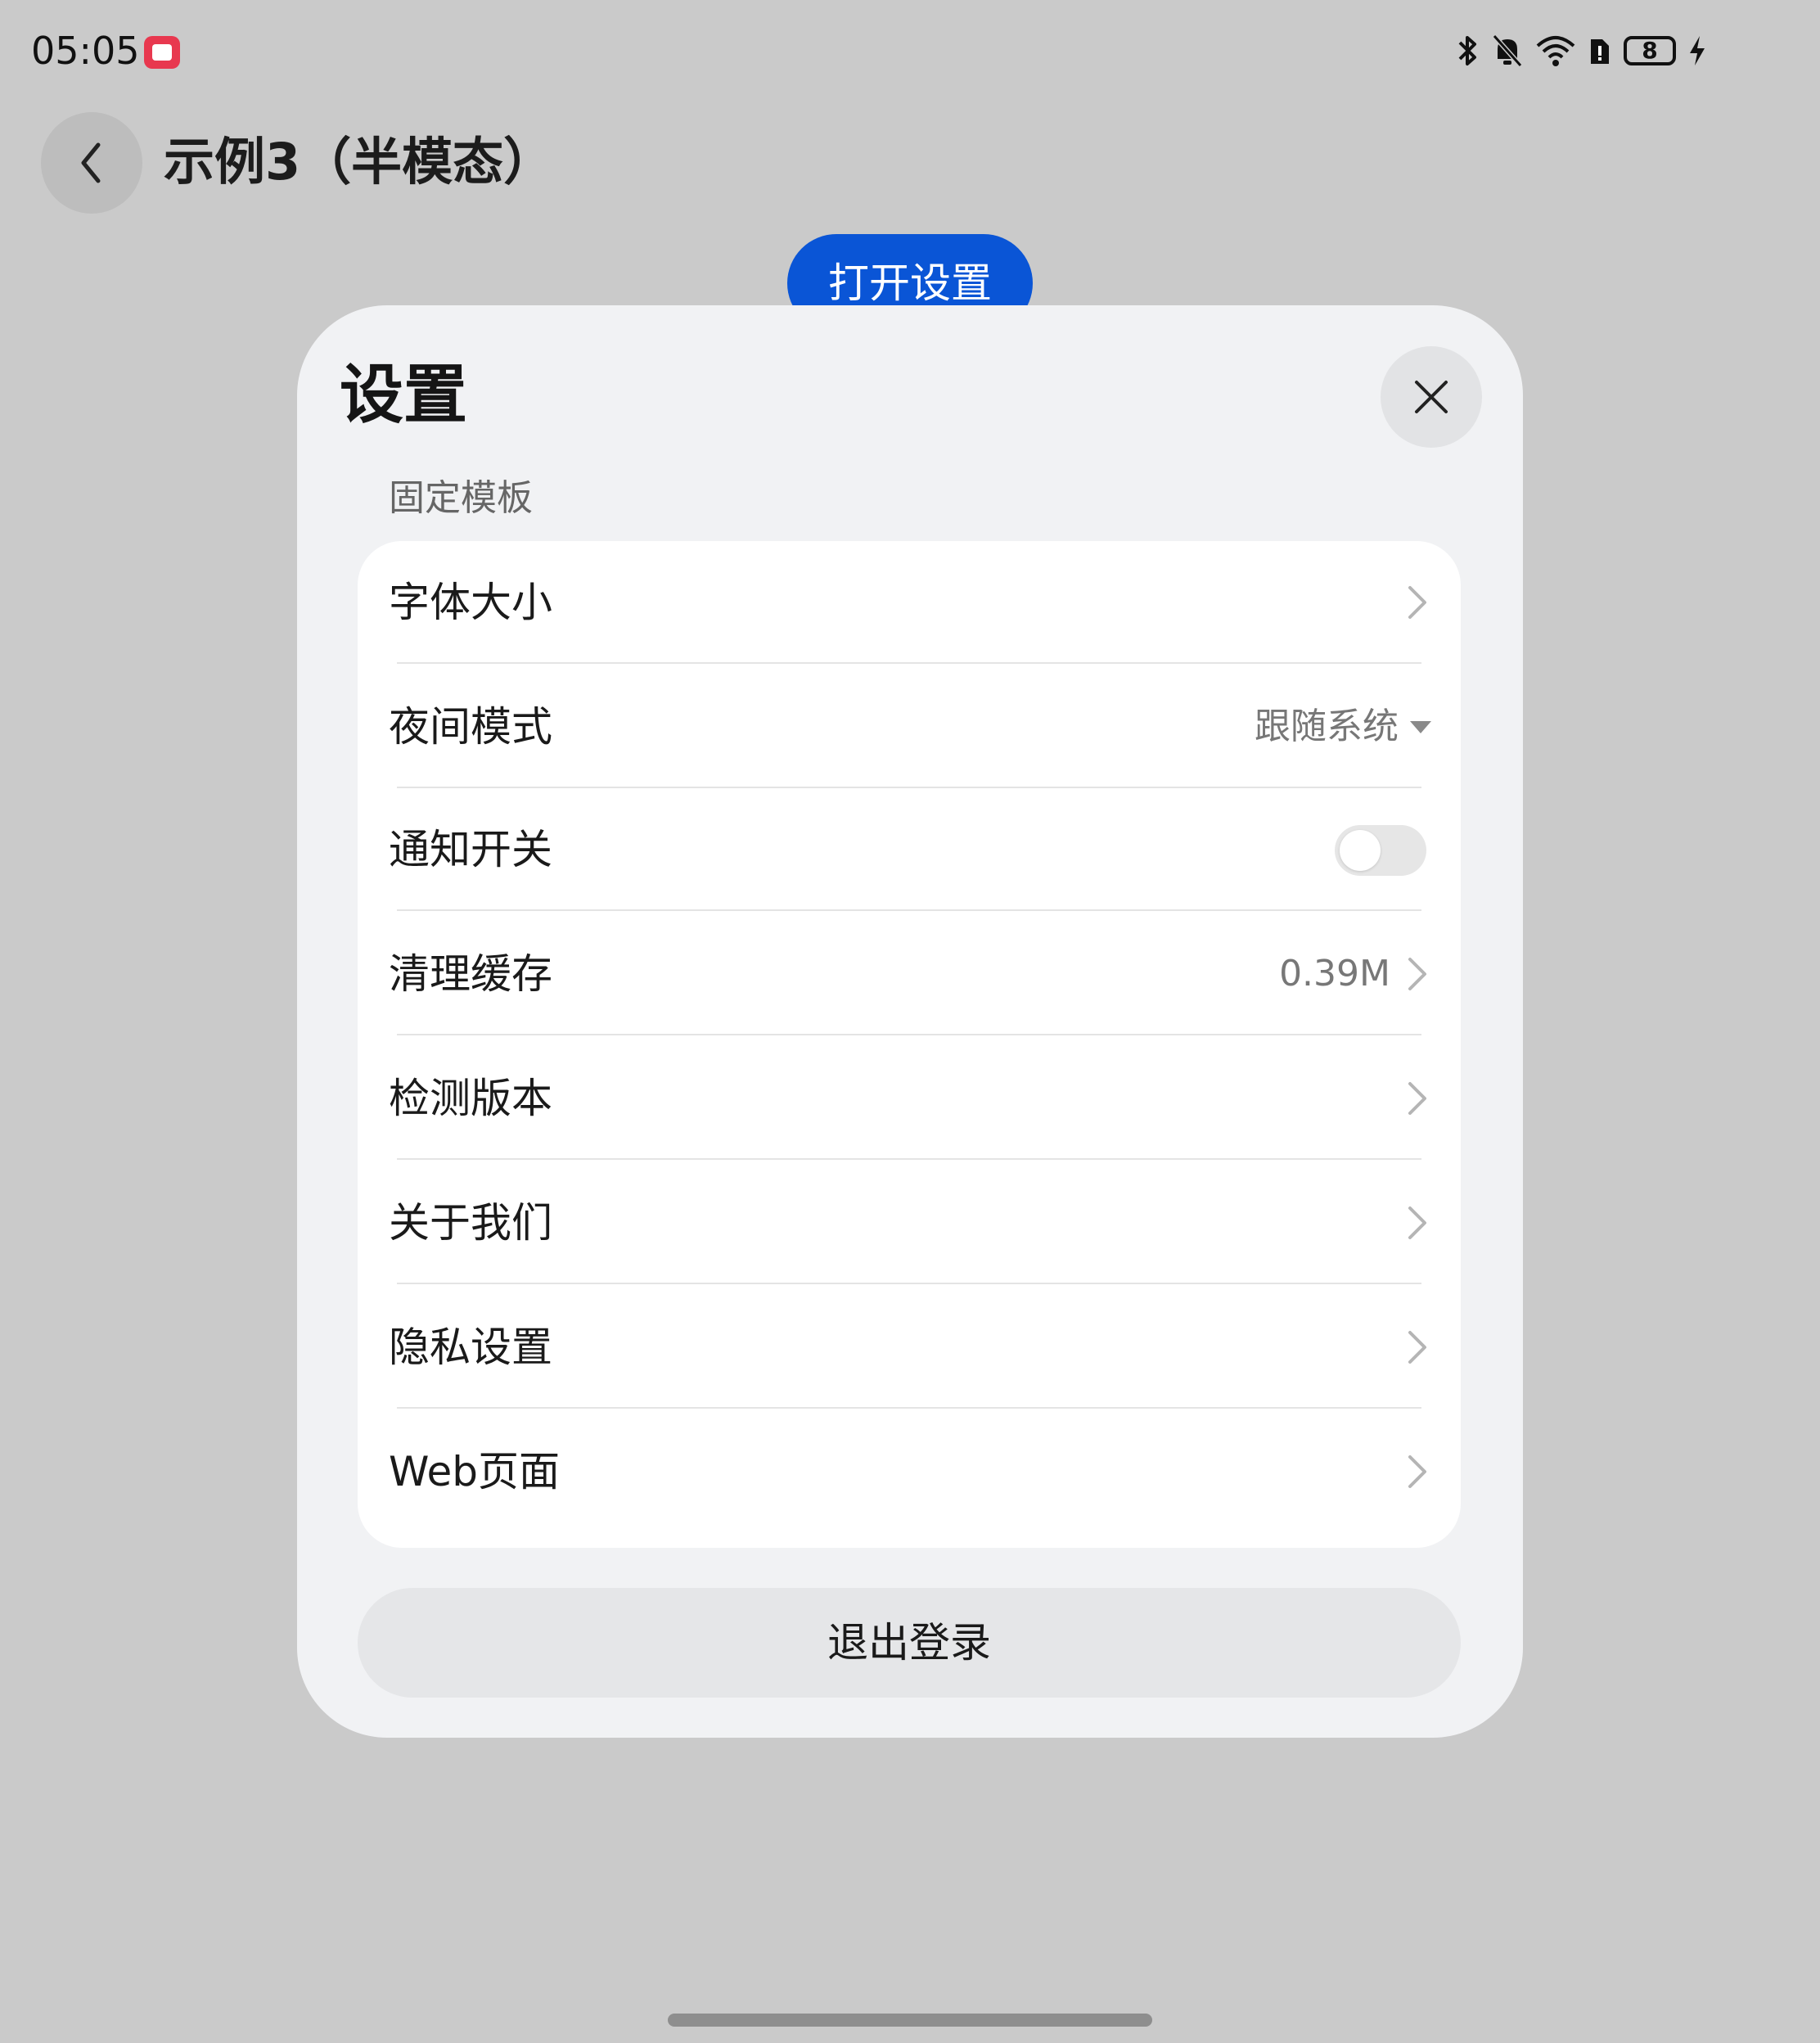 The height and width of the screenshot is (2043, 1820). What do you see at coordinates (1508, 51) in the screenshot?
I see `mute-bell-icon` at bounding box center [1508, 51].